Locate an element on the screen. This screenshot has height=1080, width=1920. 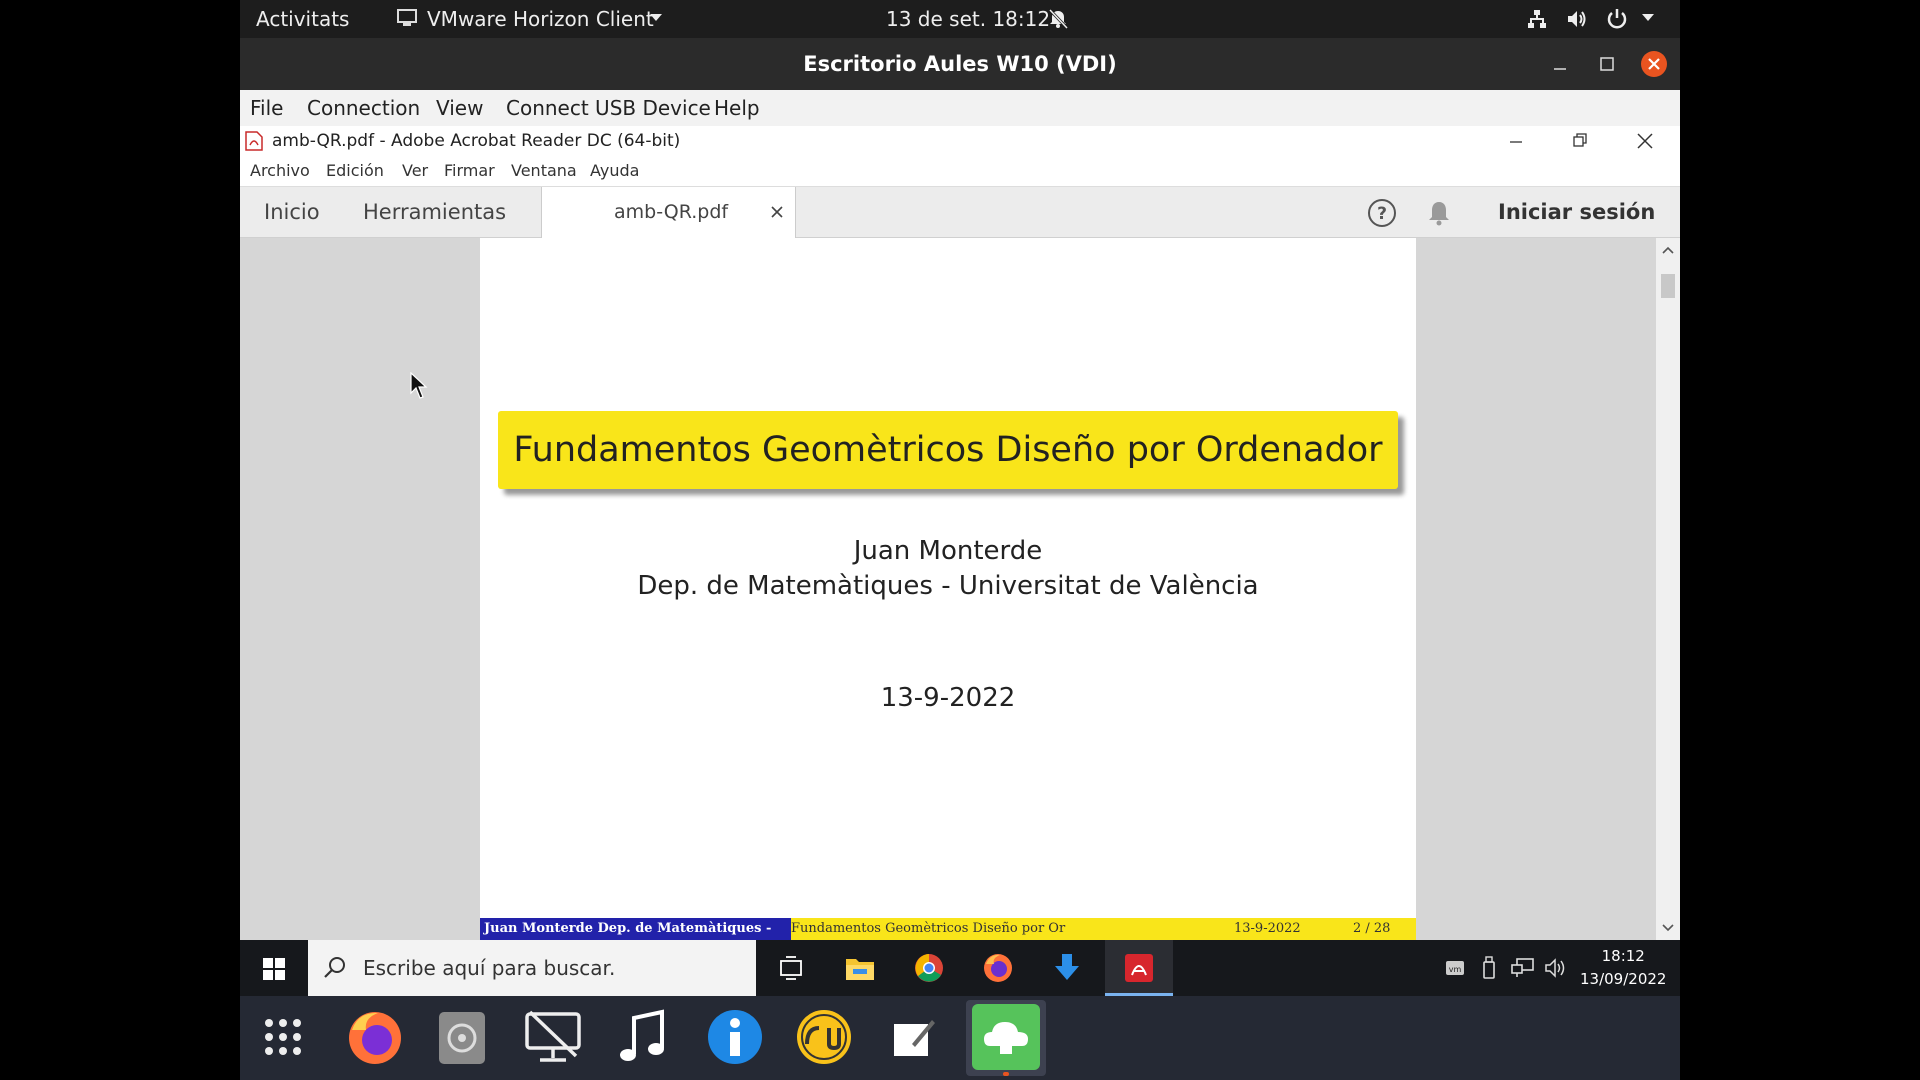
acrobat-taskbar-button is located at coordinates (1139, 968).